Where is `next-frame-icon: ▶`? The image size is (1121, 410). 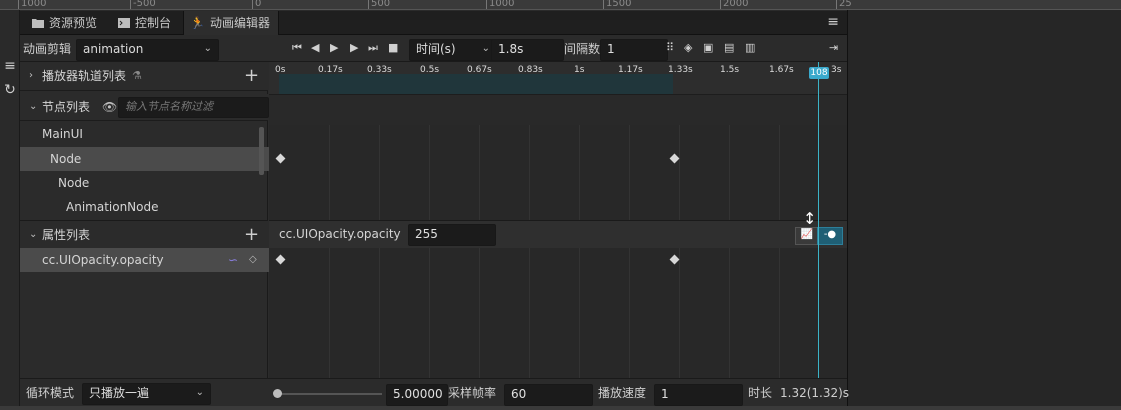 next-frame-icon: ▶ is located at coordinates (354, 48).